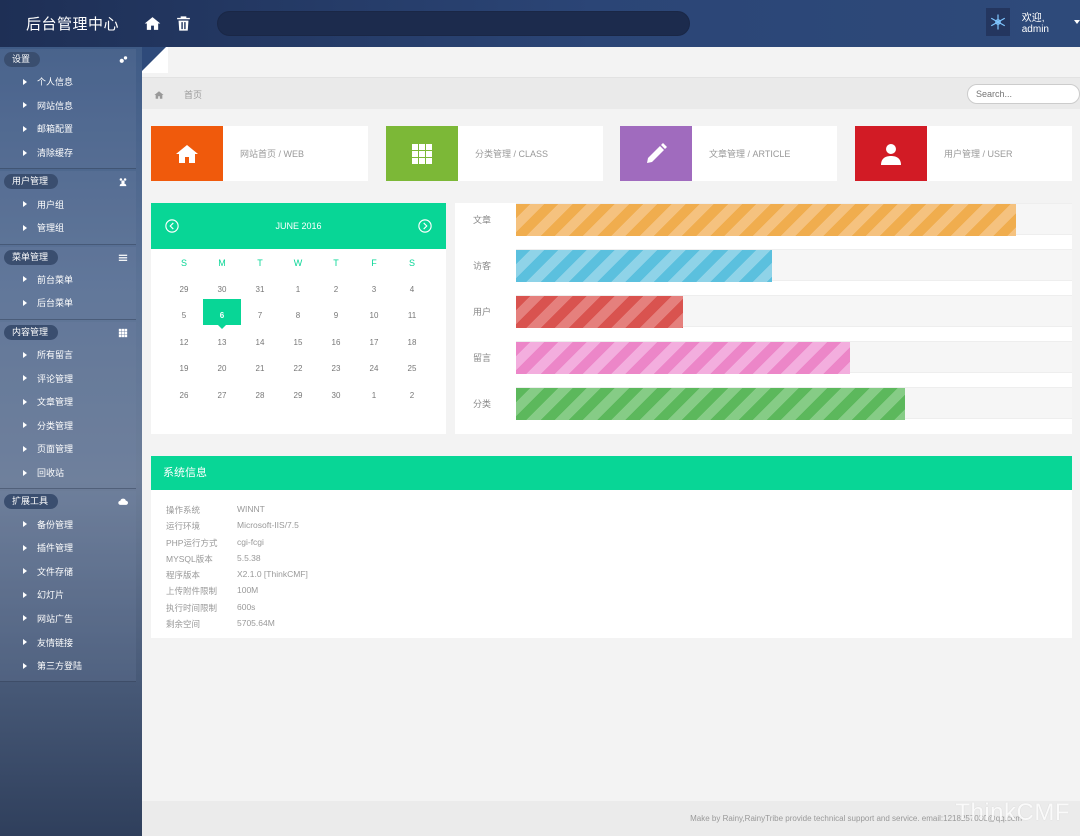 This screenshot has width=1080, height=836. I want to click on user-welcome: 欢迎, admin, so click(1051, 22).